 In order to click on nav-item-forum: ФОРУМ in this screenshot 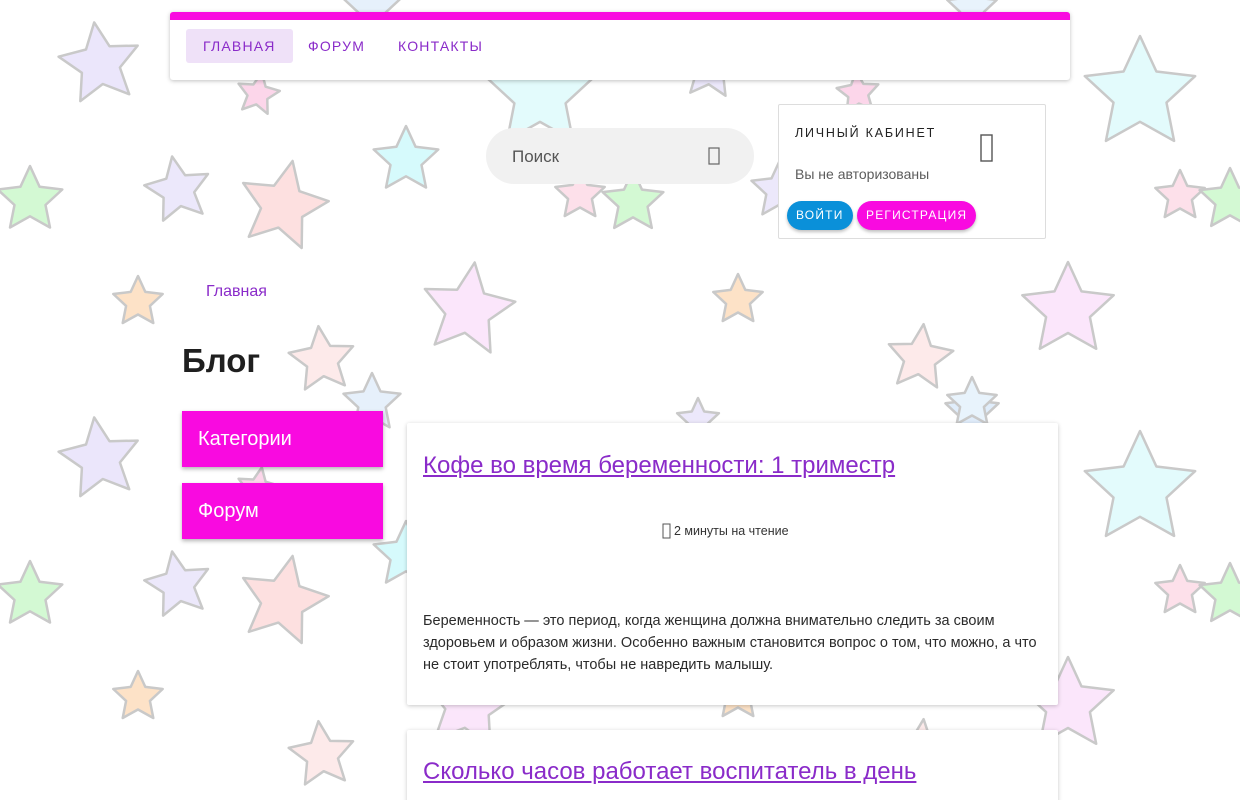, I will do `click(336, 46)`.